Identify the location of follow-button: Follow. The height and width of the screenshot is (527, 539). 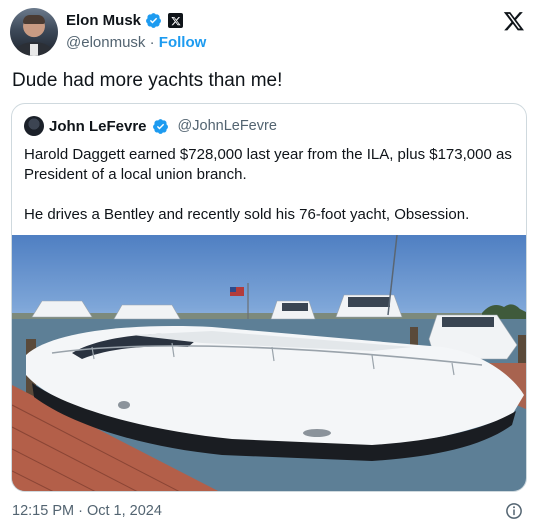
(183, 42).